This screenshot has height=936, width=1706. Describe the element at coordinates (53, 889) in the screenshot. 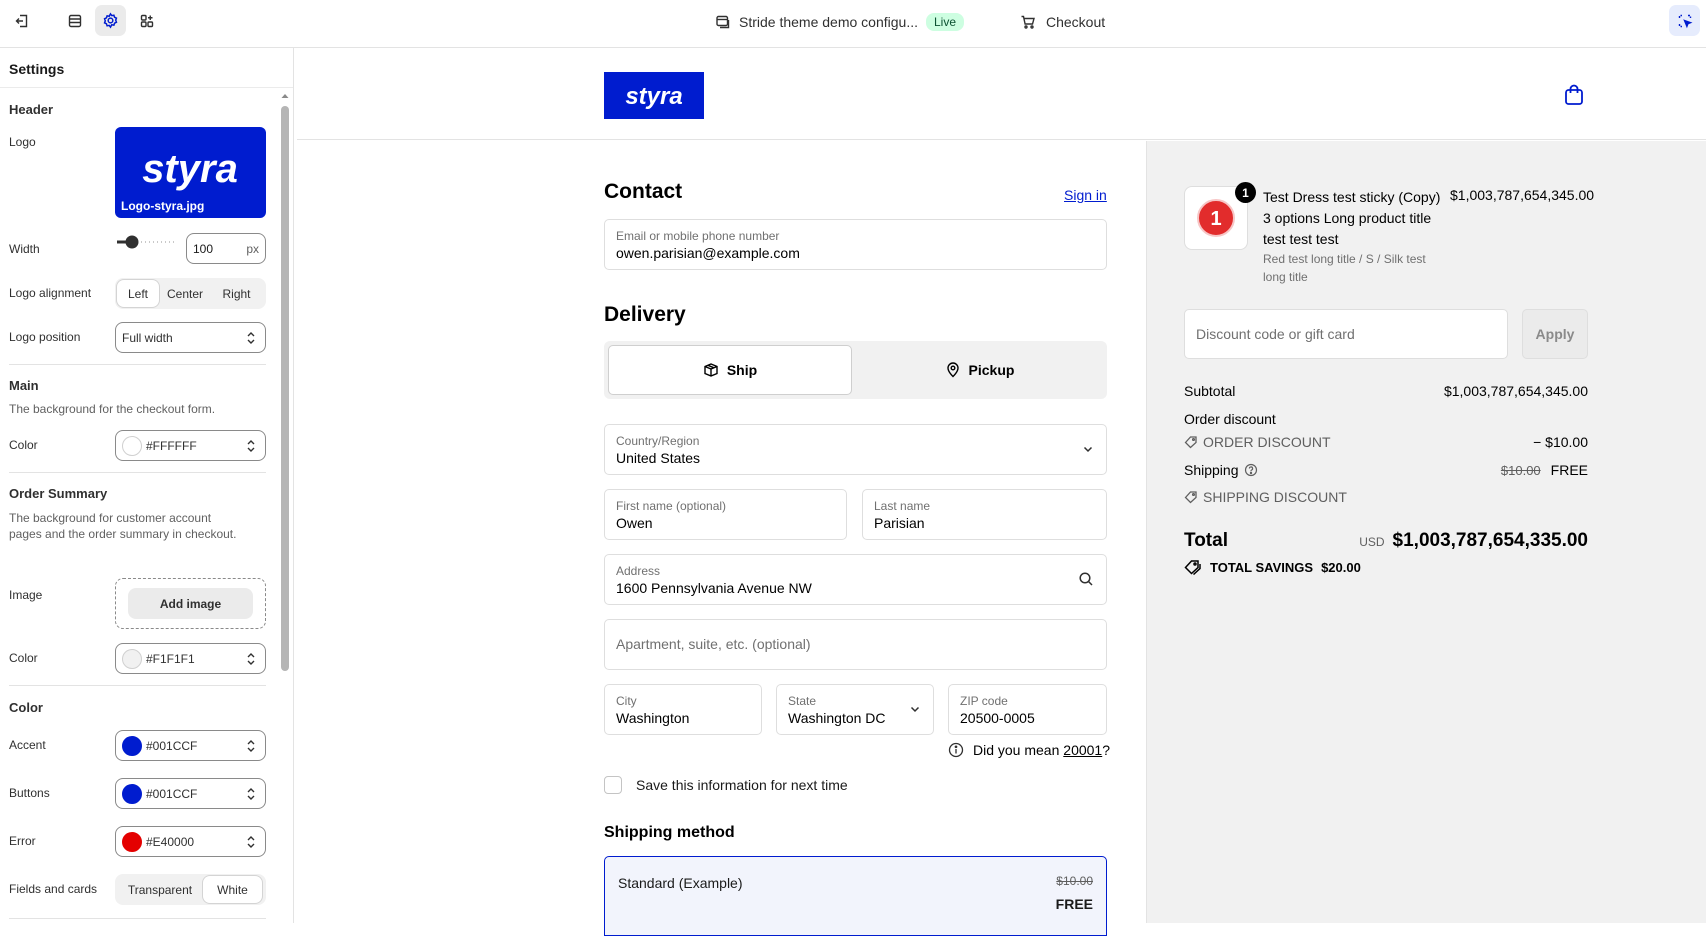

I see `fields-cards-label: Fields and cards` at that location.